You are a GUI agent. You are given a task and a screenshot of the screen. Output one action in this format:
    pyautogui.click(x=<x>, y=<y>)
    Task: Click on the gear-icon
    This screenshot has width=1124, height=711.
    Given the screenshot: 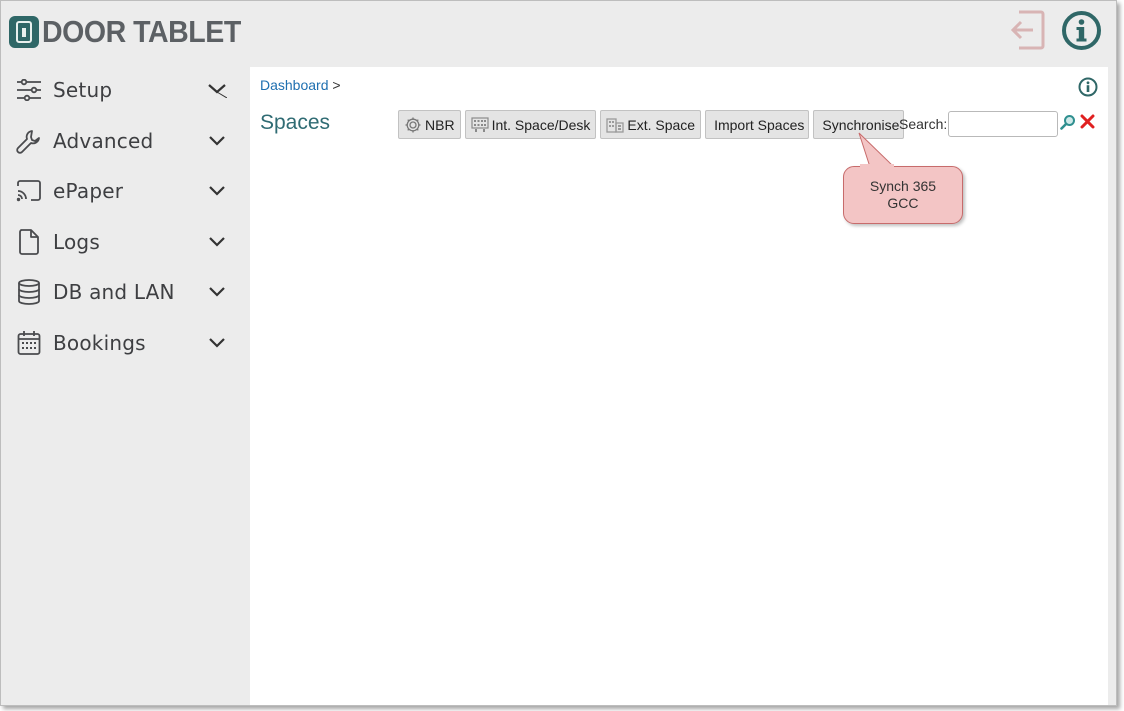 What is the action you would take?
    pyautogui.click(x=413, y=125)
    